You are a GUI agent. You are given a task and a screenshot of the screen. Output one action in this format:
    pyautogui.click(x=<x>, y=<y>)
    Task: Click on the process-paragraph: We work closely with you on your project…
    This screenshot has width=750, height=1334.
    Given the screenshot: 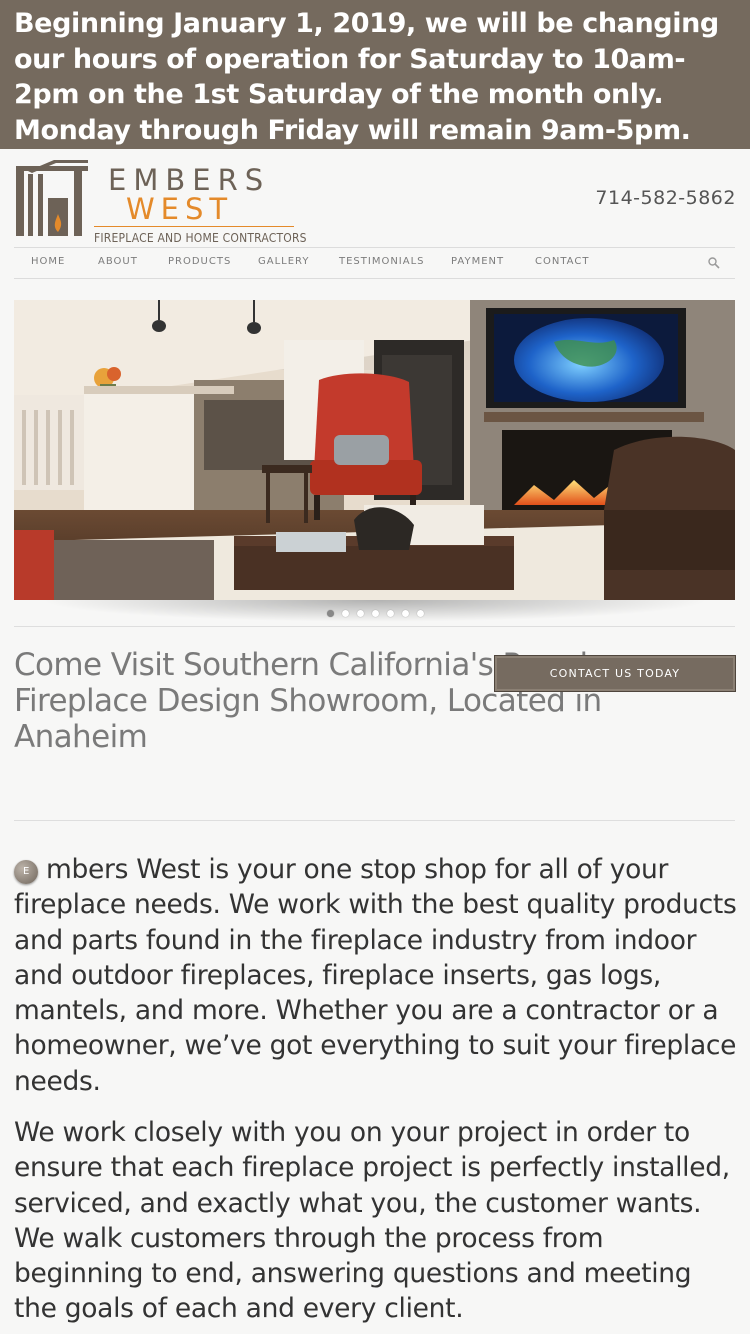 What is the action you would take?
    pyautogui.click(x=372, y=1221)
    